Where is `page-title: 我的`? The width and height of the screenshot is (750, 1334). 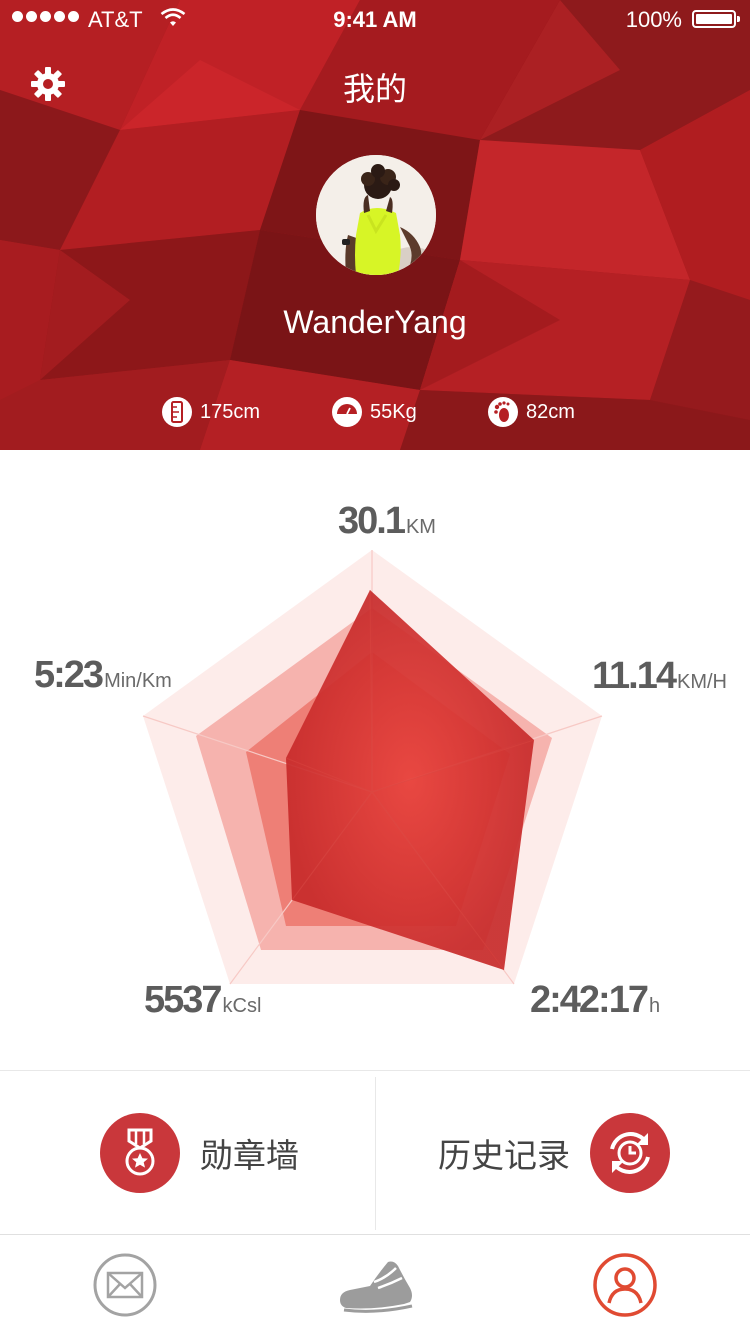
page-title: 我的 is located at coordinates (374, 89).